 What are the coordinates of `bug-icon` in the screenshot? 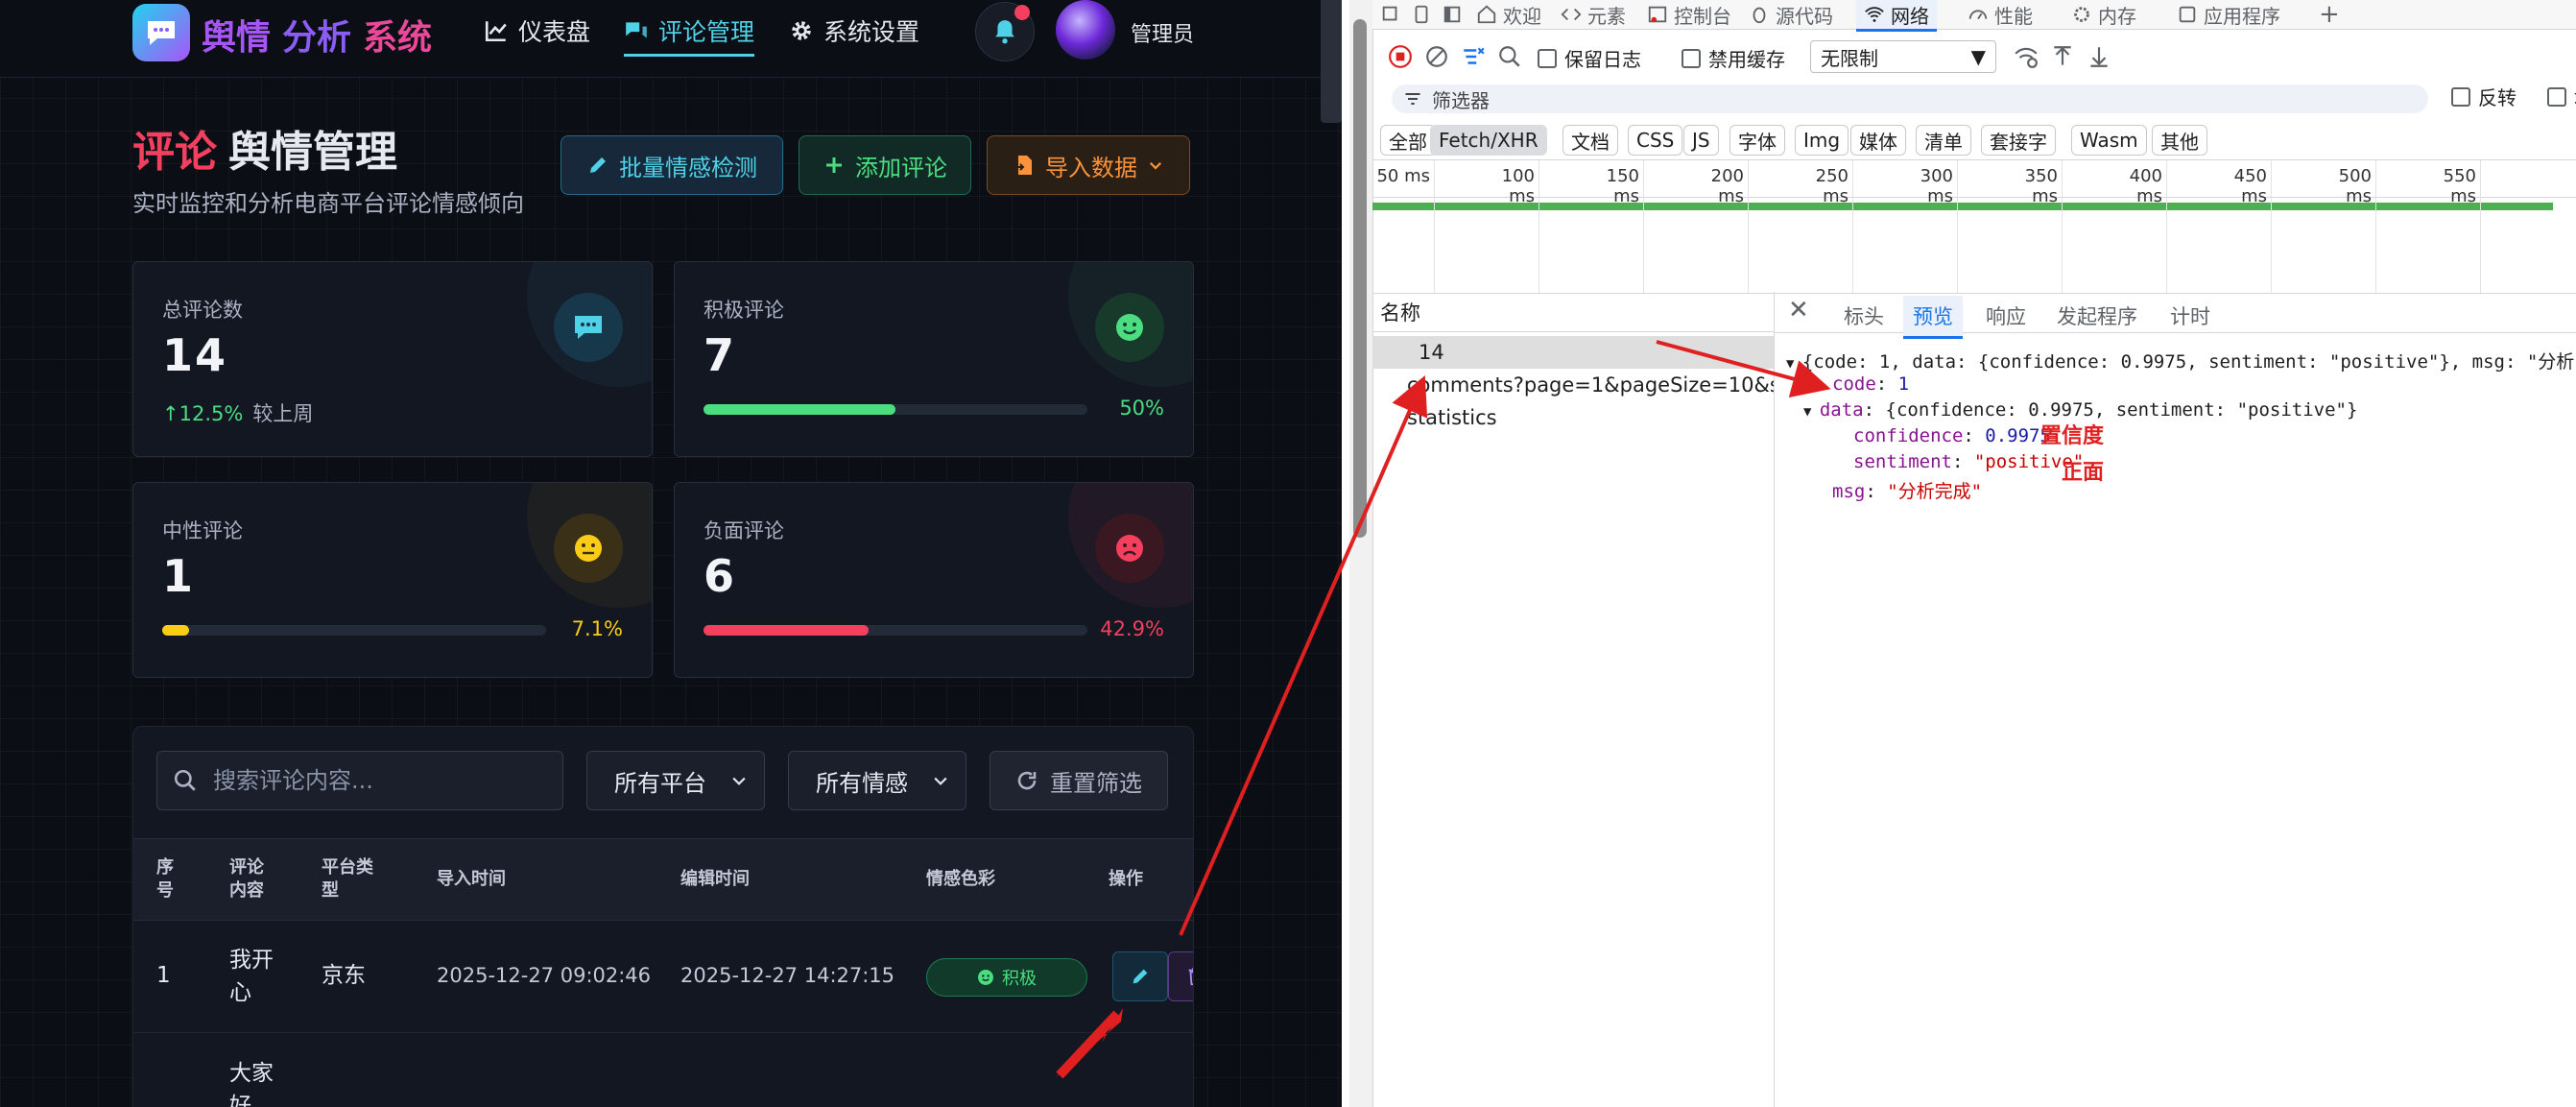 It's located at (1759, 15).